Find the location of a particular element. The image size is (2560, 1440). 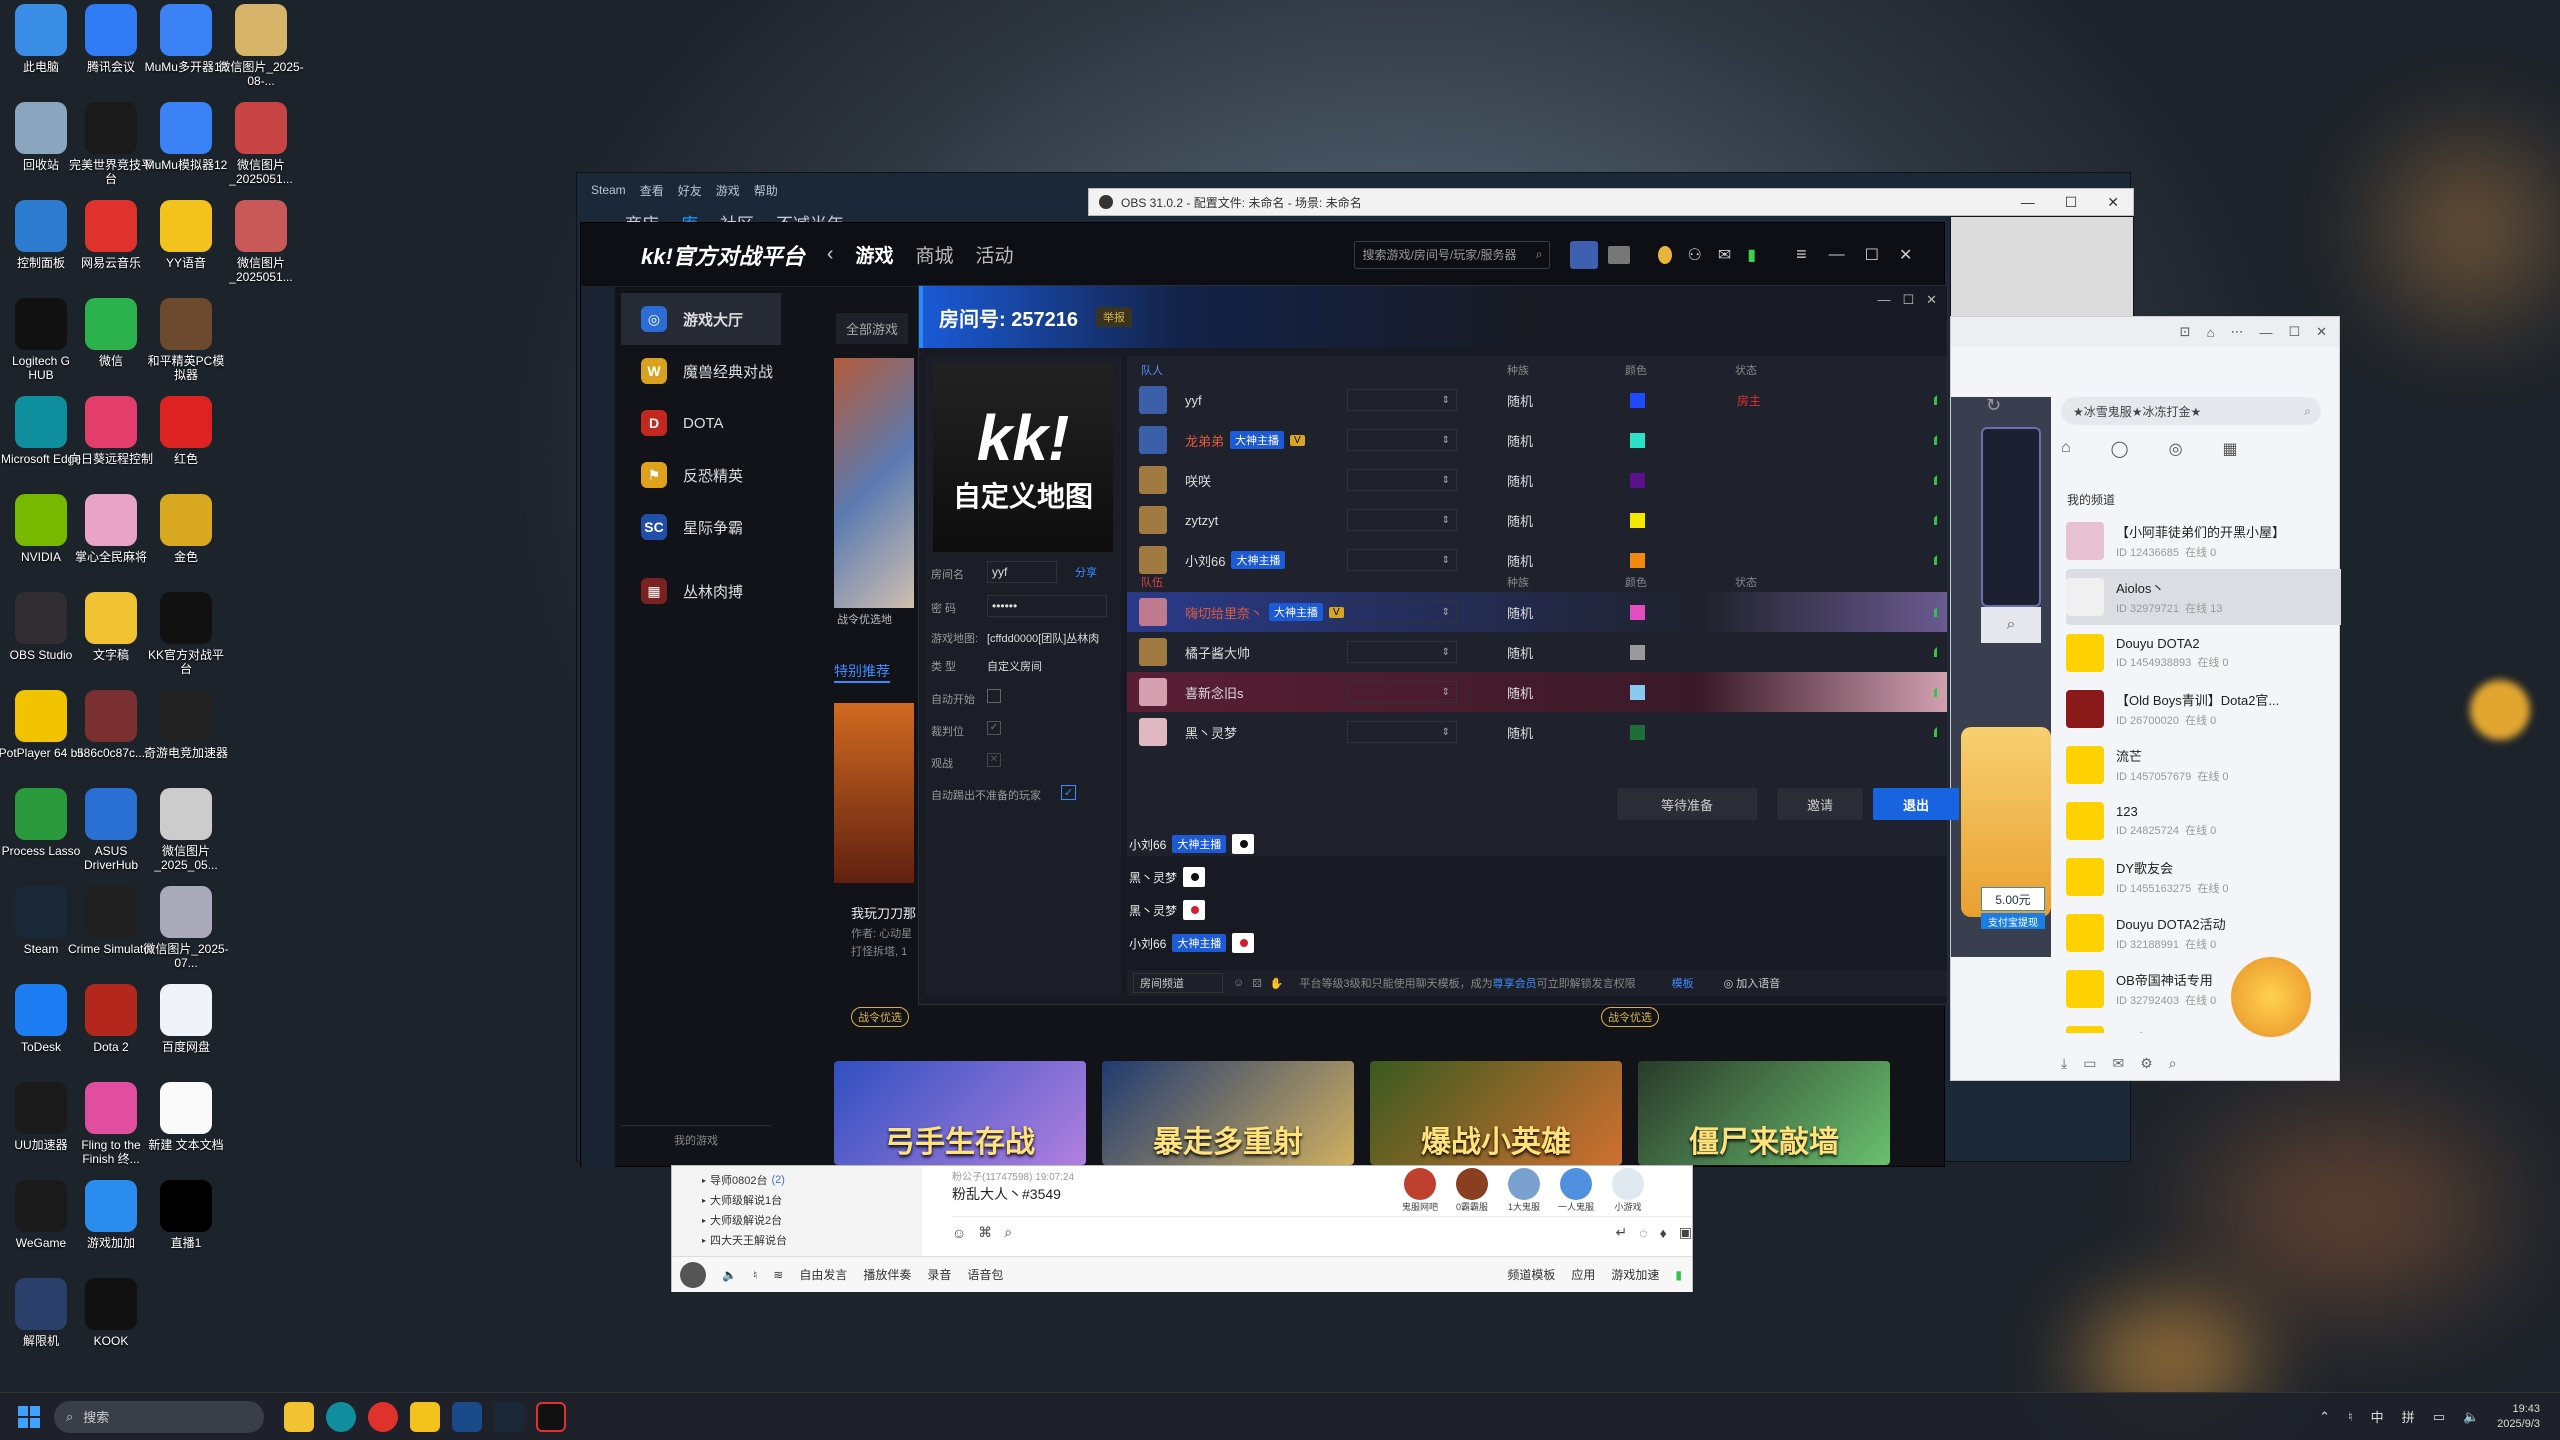

channel-tree-item: ▸ 大师级解说2台 is located at coordinates (797, 1220).